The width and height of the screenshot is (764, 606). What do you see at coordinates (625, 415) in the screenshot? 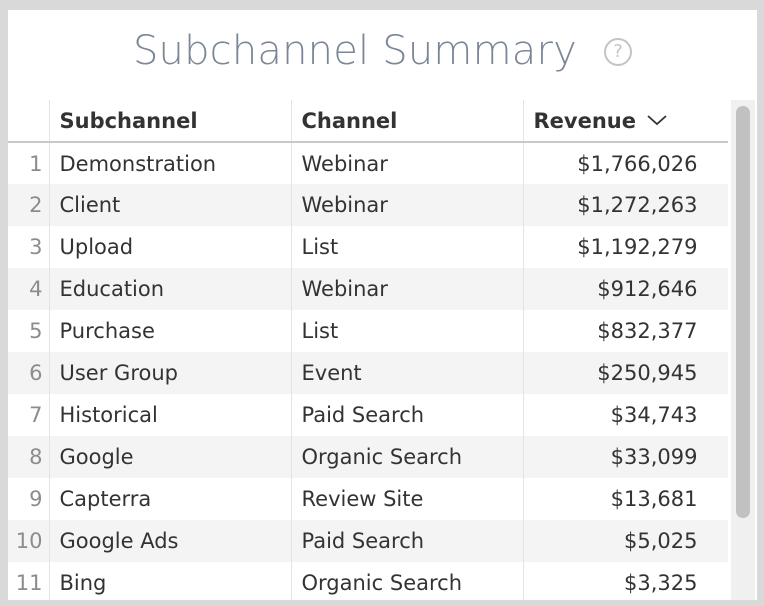
I see `revenue-cell: $34,743` at bounding box center [625, 415].